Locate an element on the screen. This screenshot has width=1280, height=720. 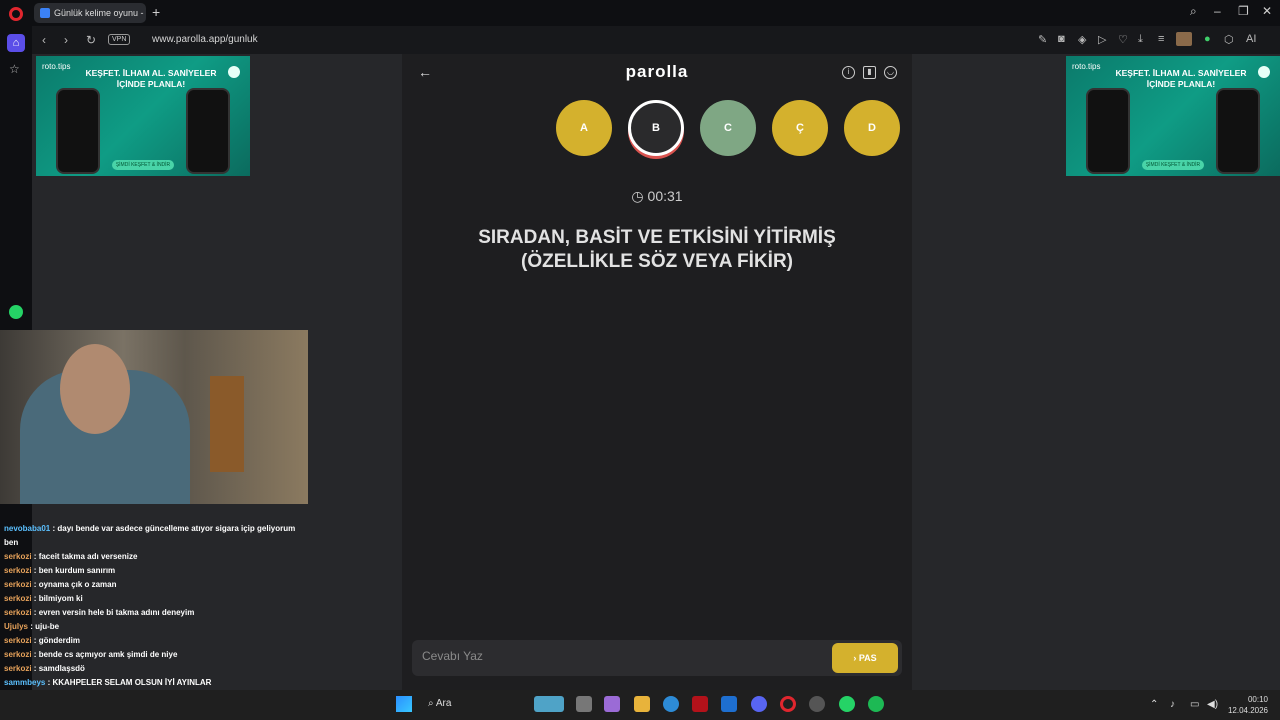
back-icon: ‹ is located at coordinates (44, 40).